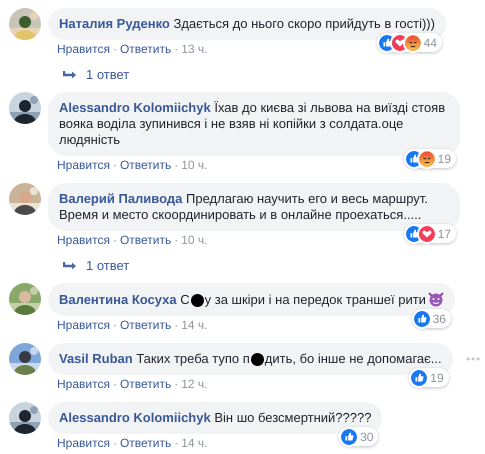 Image resolution: width=485 pixels, height=454 pixels. What do you see at coordinates (367, 437) in the screenshot?
I see `reaction-count: 30` at bounding box center [367, 437].